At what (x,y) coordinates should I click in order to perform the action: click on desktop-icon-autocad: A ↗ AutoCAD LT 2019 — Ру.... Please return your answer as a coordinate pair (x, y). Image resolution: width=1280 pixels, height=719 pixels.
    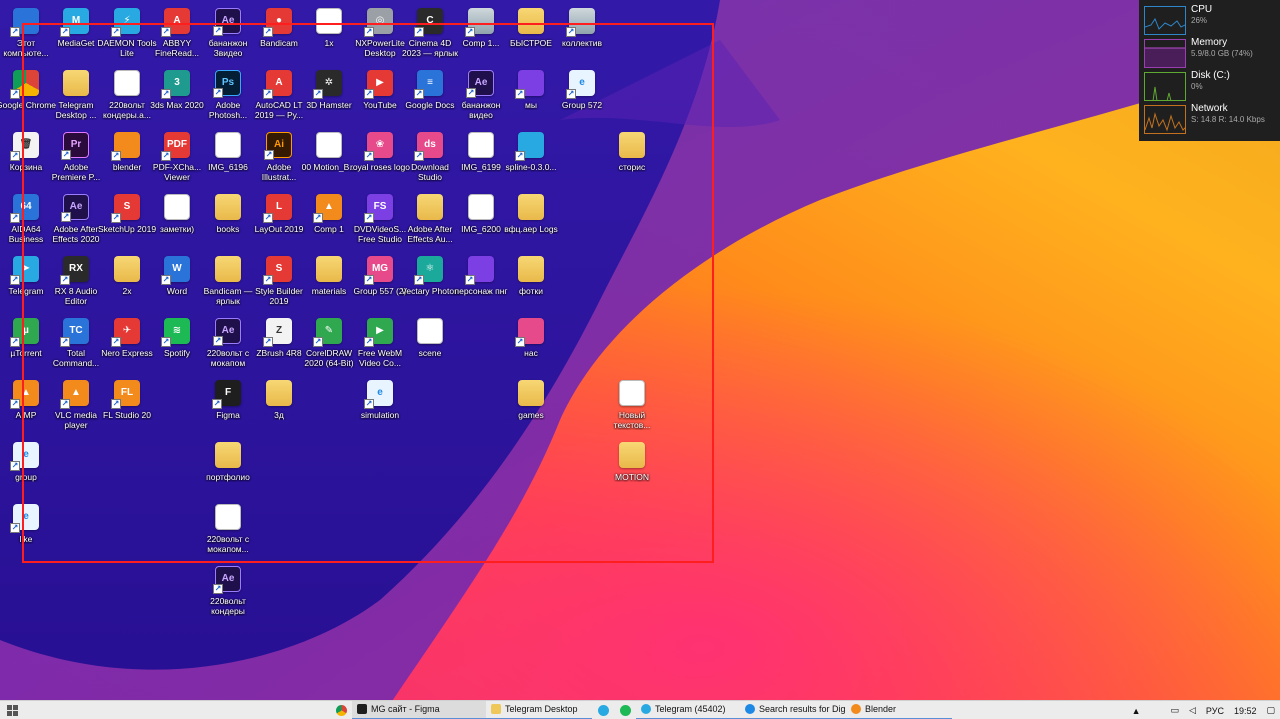
    Looking at the image, I should click on (279, 97).